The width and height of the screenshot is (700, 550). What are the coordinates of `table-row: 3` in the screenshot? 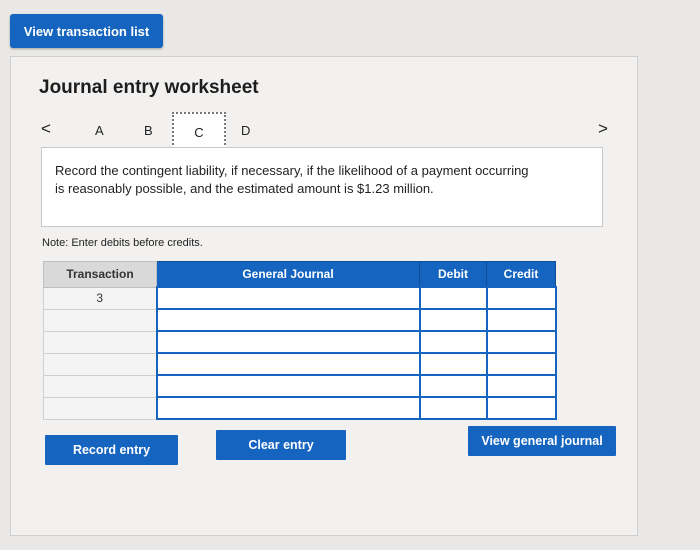 It's located at (300, 298).